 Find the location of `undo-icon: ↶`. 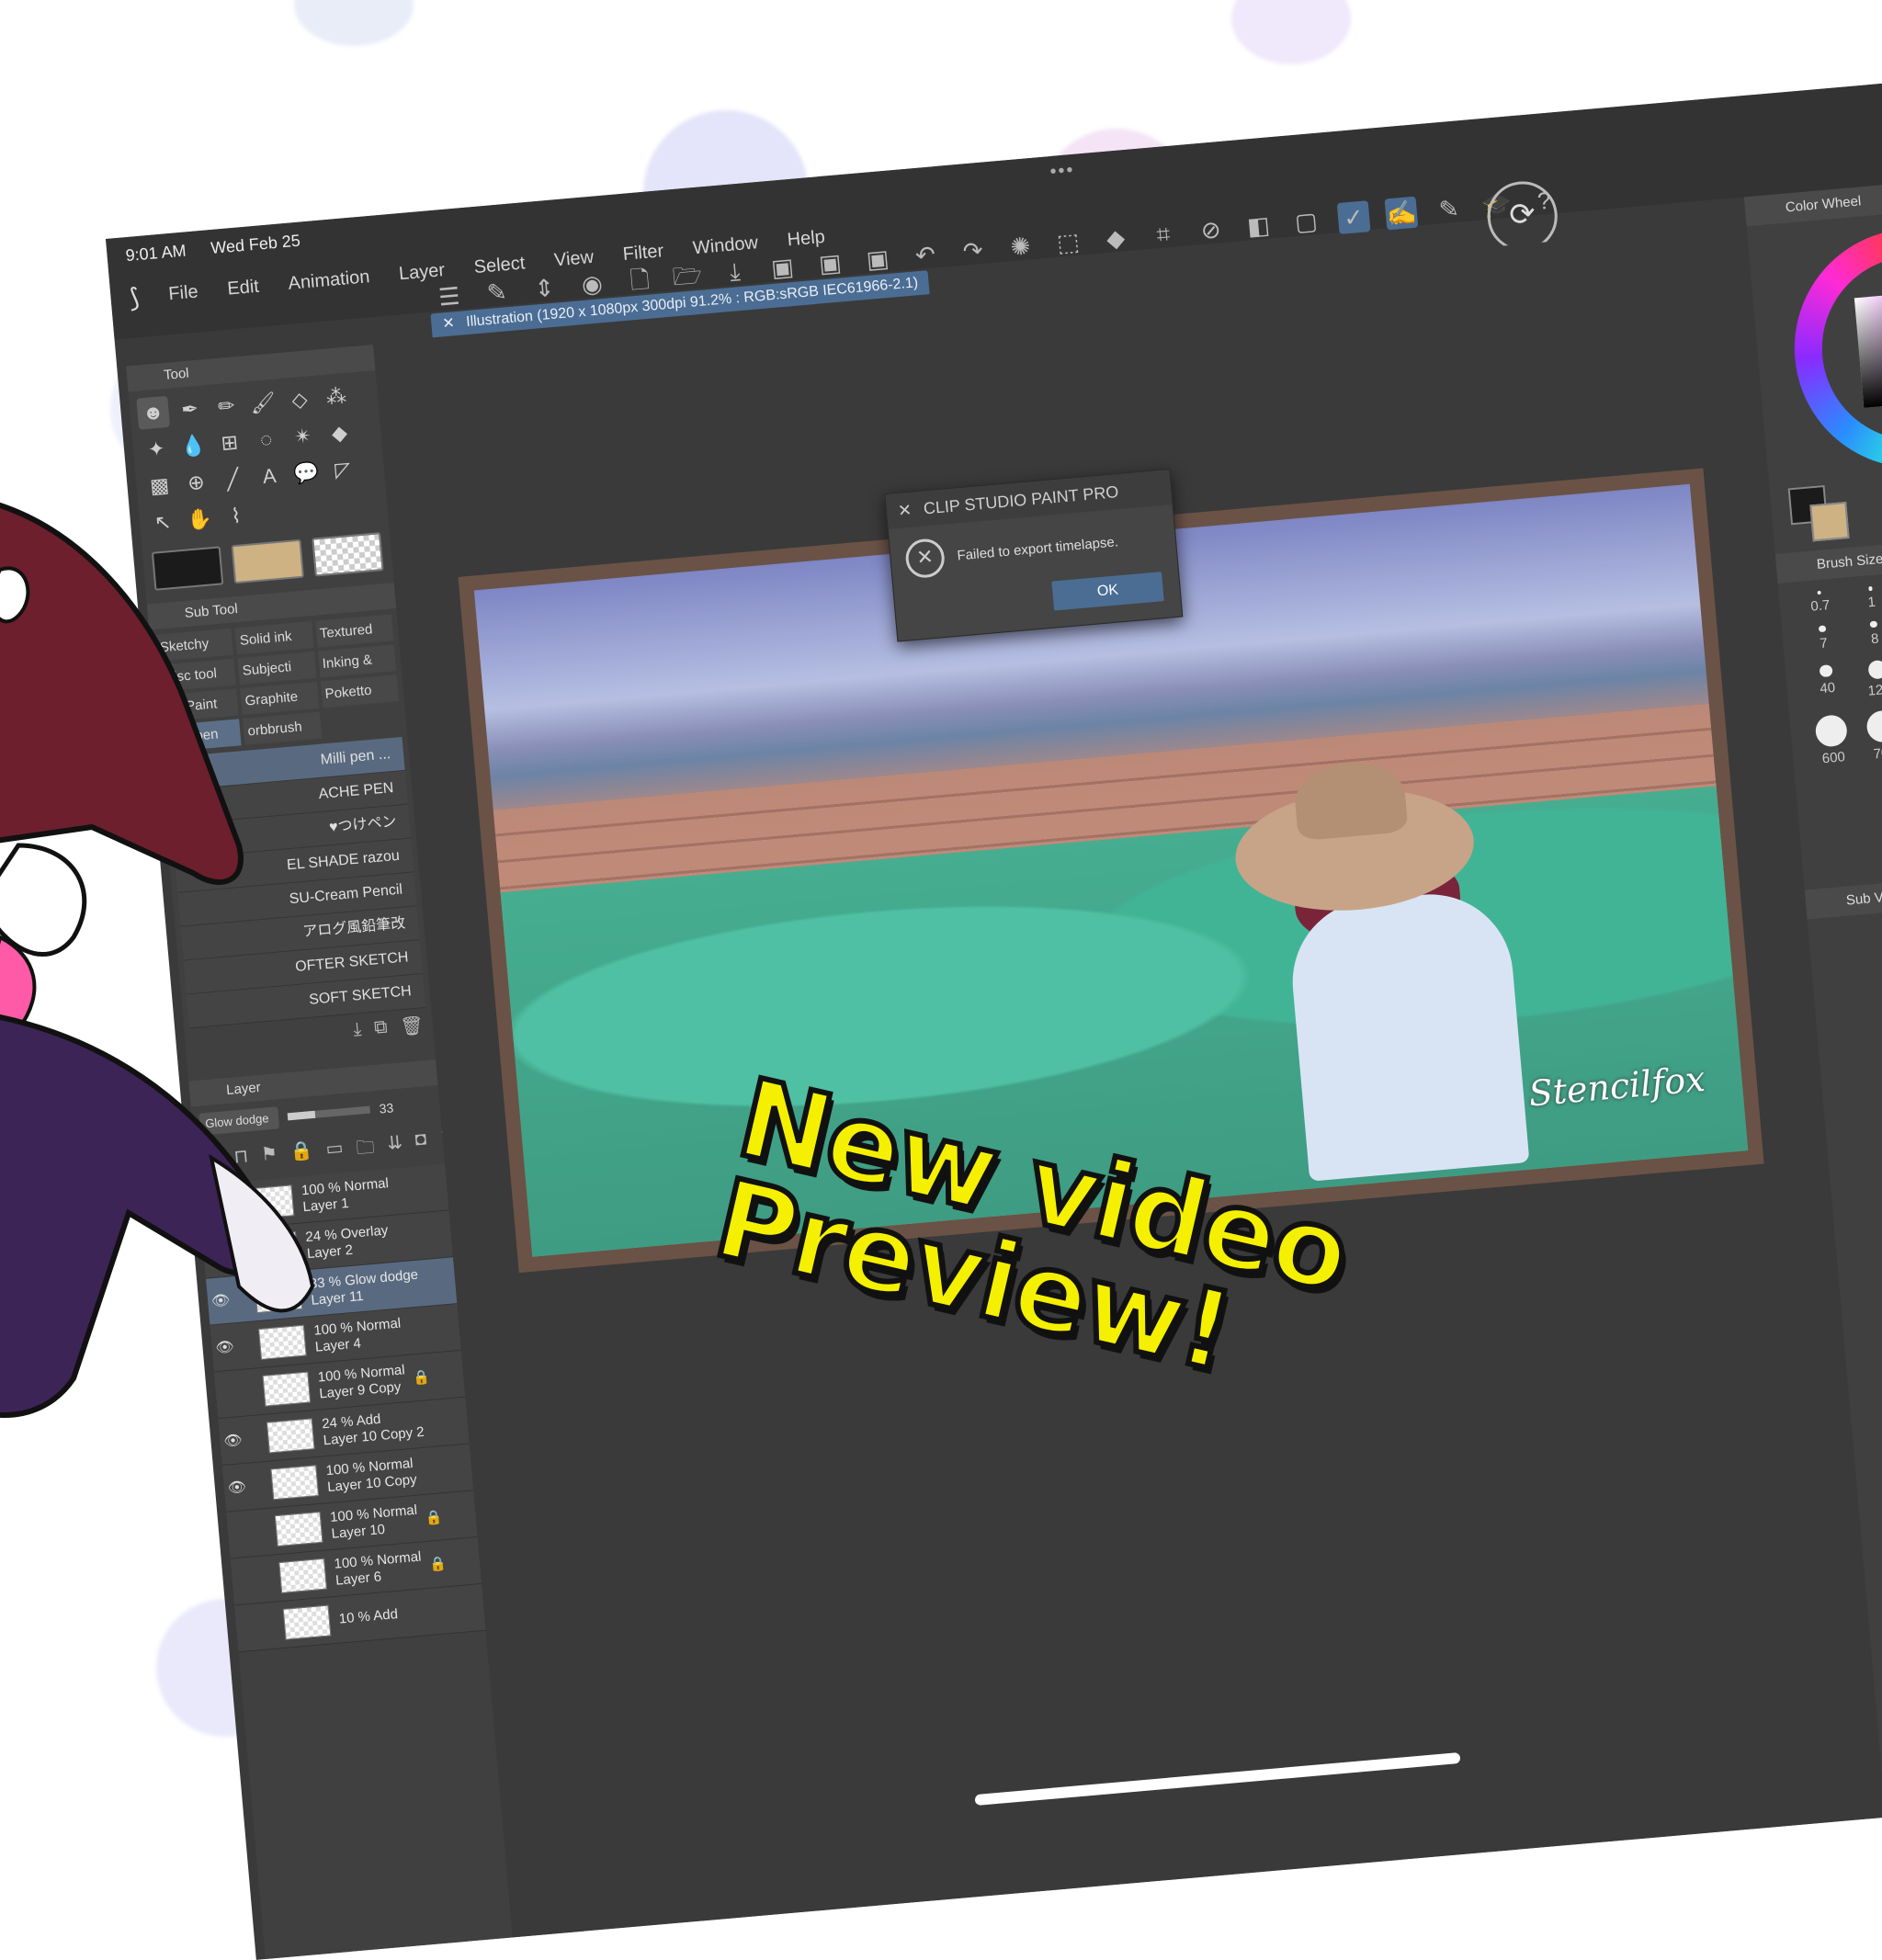

undo-icon: ↶ is located at coordinates (925, 255).